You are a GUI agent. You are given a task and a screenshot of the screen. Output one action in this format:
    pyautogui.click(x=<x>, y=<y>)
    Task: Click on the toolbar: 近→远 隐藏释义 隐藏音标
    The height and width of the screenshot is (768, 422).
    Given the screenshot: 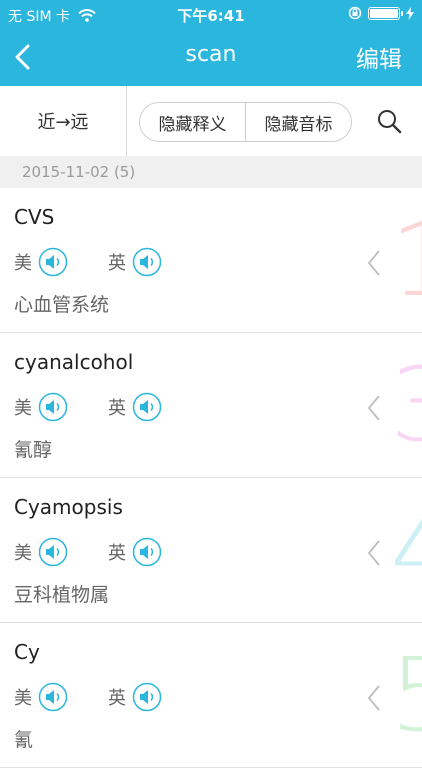 What is the action you would take?
    pyautogui.click(x=211, y=121)
    